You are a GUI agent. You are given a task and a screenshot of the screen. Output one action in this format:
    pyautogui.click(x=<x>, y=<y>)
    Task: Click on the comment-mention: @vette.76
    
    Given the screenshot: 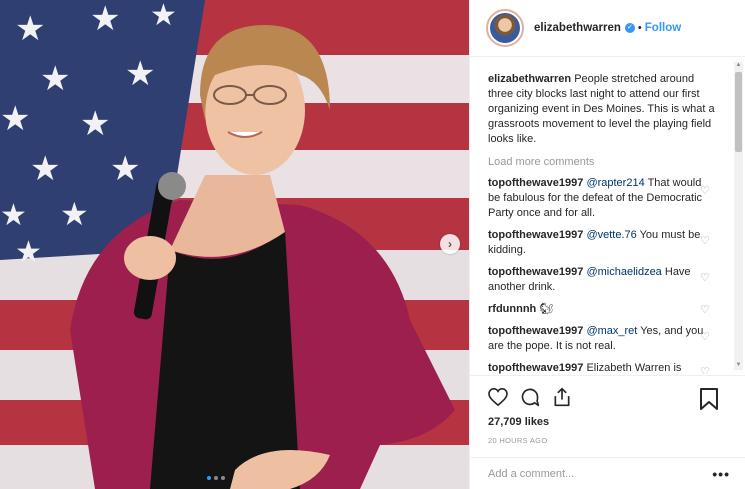 What is the action you would take?
    pyautogui.click(x=611, y=235)
    